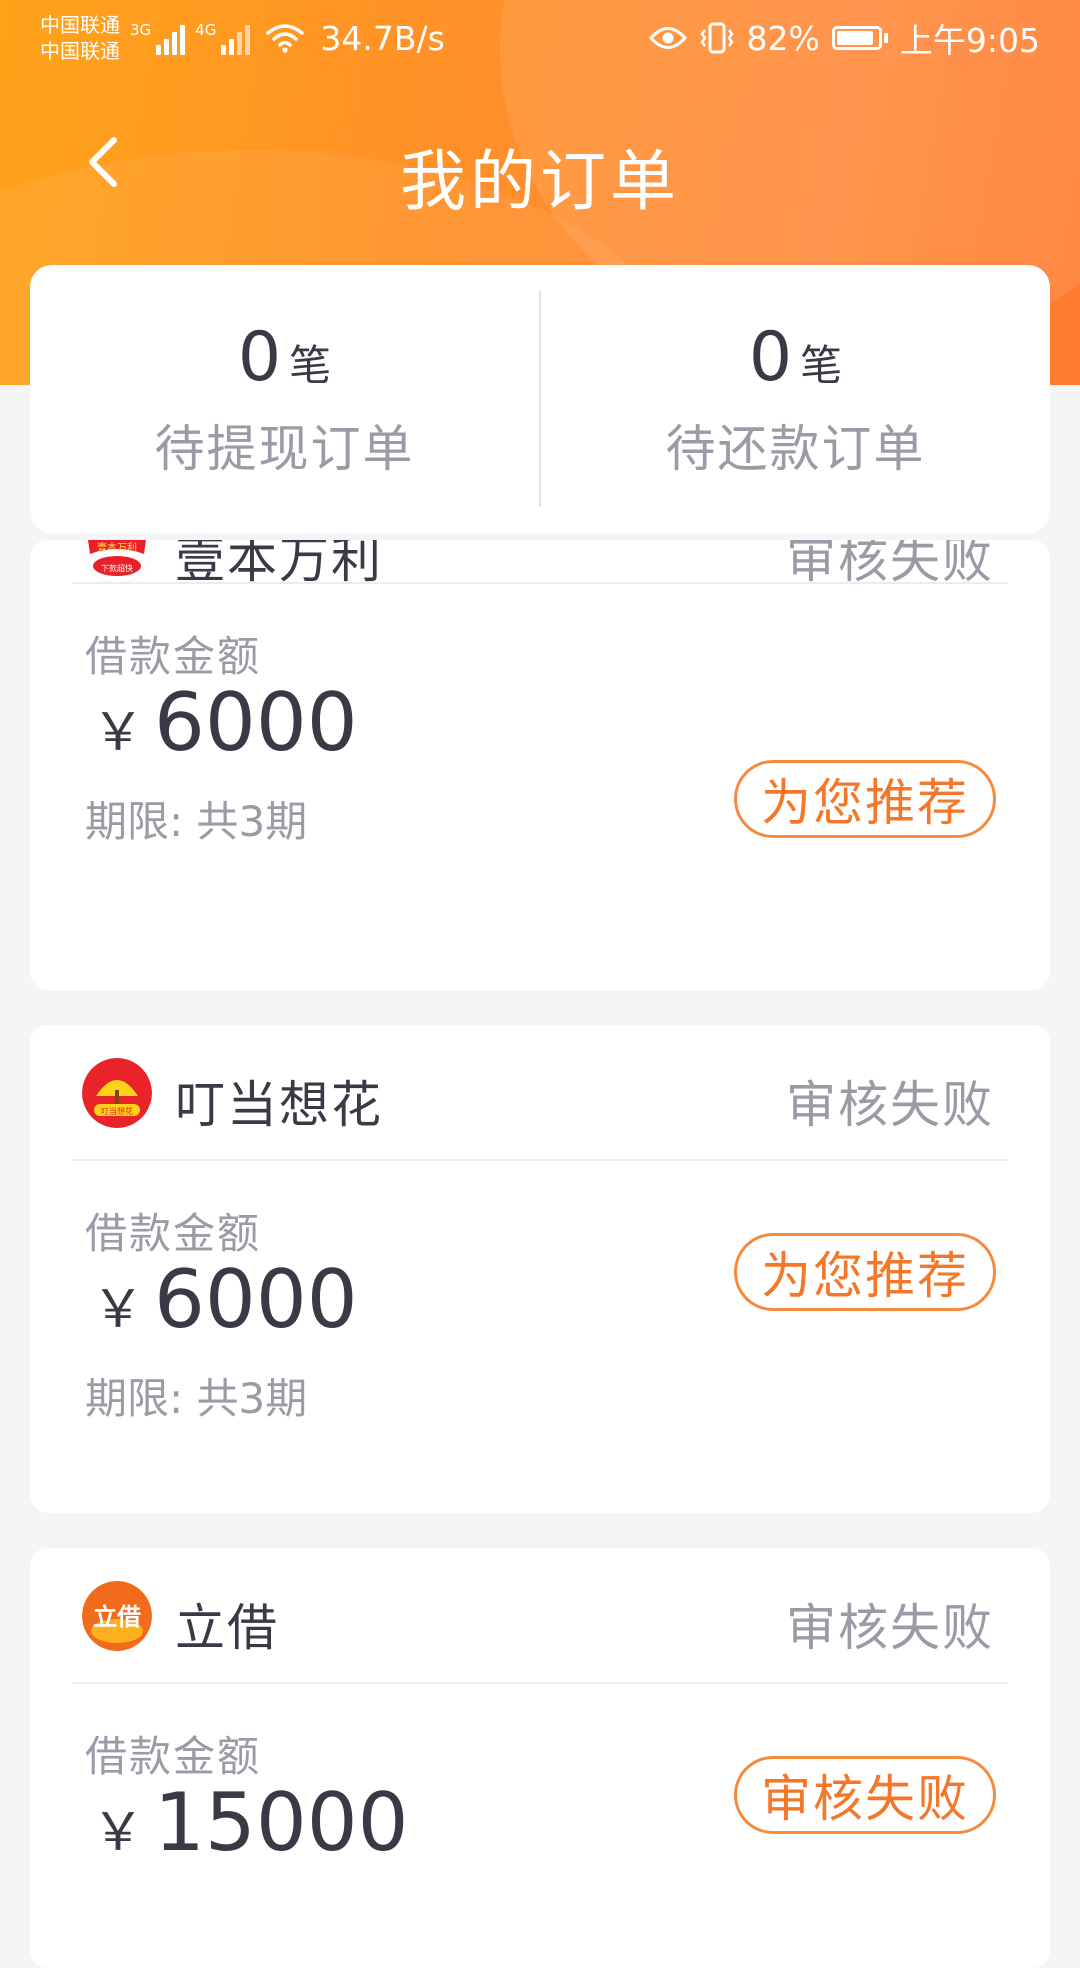 This screenshot has height=1968, width=1080. Describe the element at coordinates (382, 38) in the screenshot. I see `network-speed: 34.7B/s` at that location.